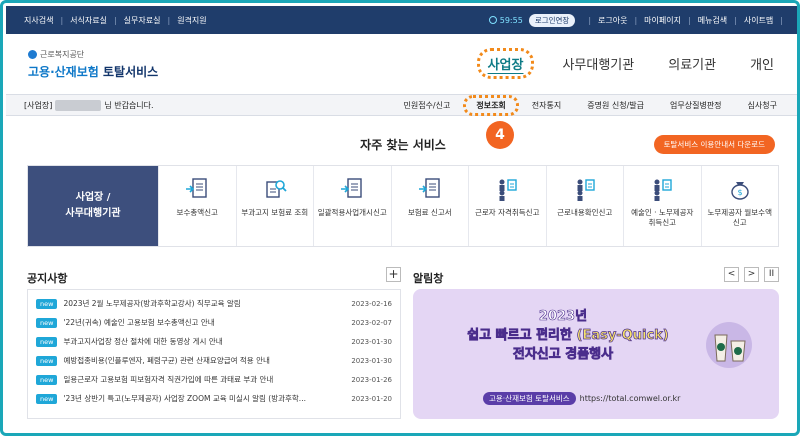  Describe the element at coordinates (93, 213) in the screenshot. I see `category-label-2: 사무대행기관` at that location.